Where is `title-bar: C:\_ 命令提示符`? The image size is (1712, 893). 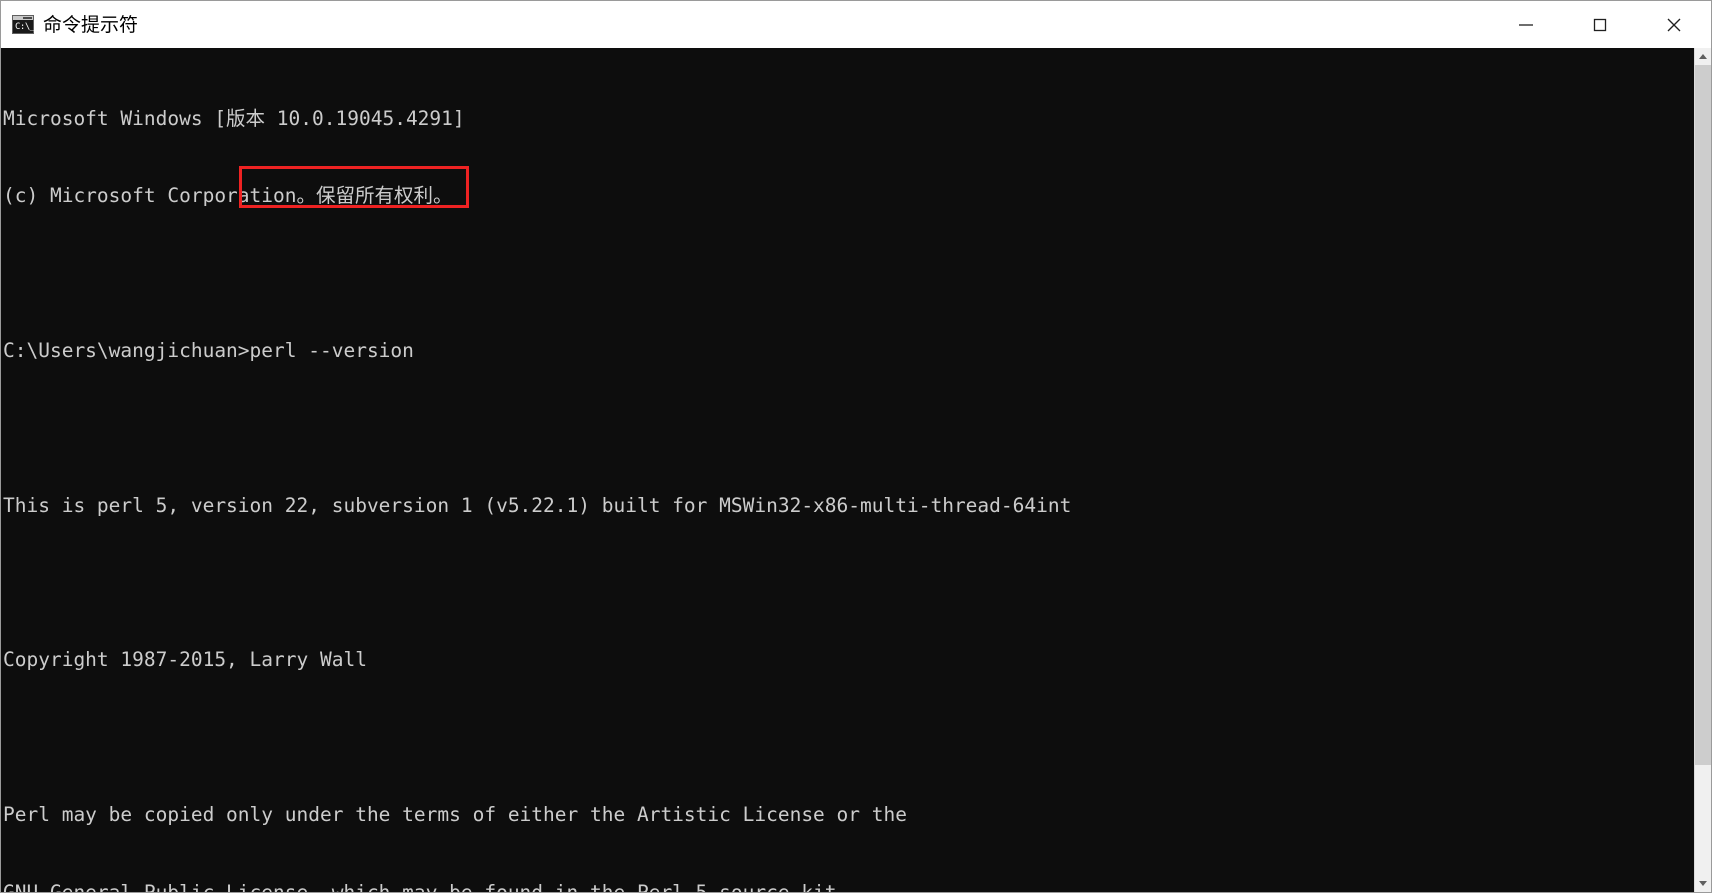
title-bar: C:\_ 命令提示符 is located at coordinates (856, 24).